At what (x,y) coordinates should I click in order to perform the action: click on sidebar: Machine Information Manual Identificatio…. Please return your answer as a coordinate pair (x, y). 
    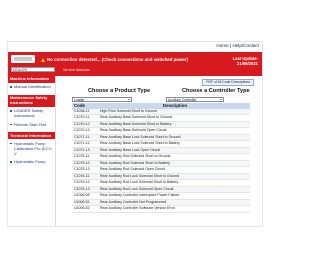
    Looking at the image, I should click on (32, 151).